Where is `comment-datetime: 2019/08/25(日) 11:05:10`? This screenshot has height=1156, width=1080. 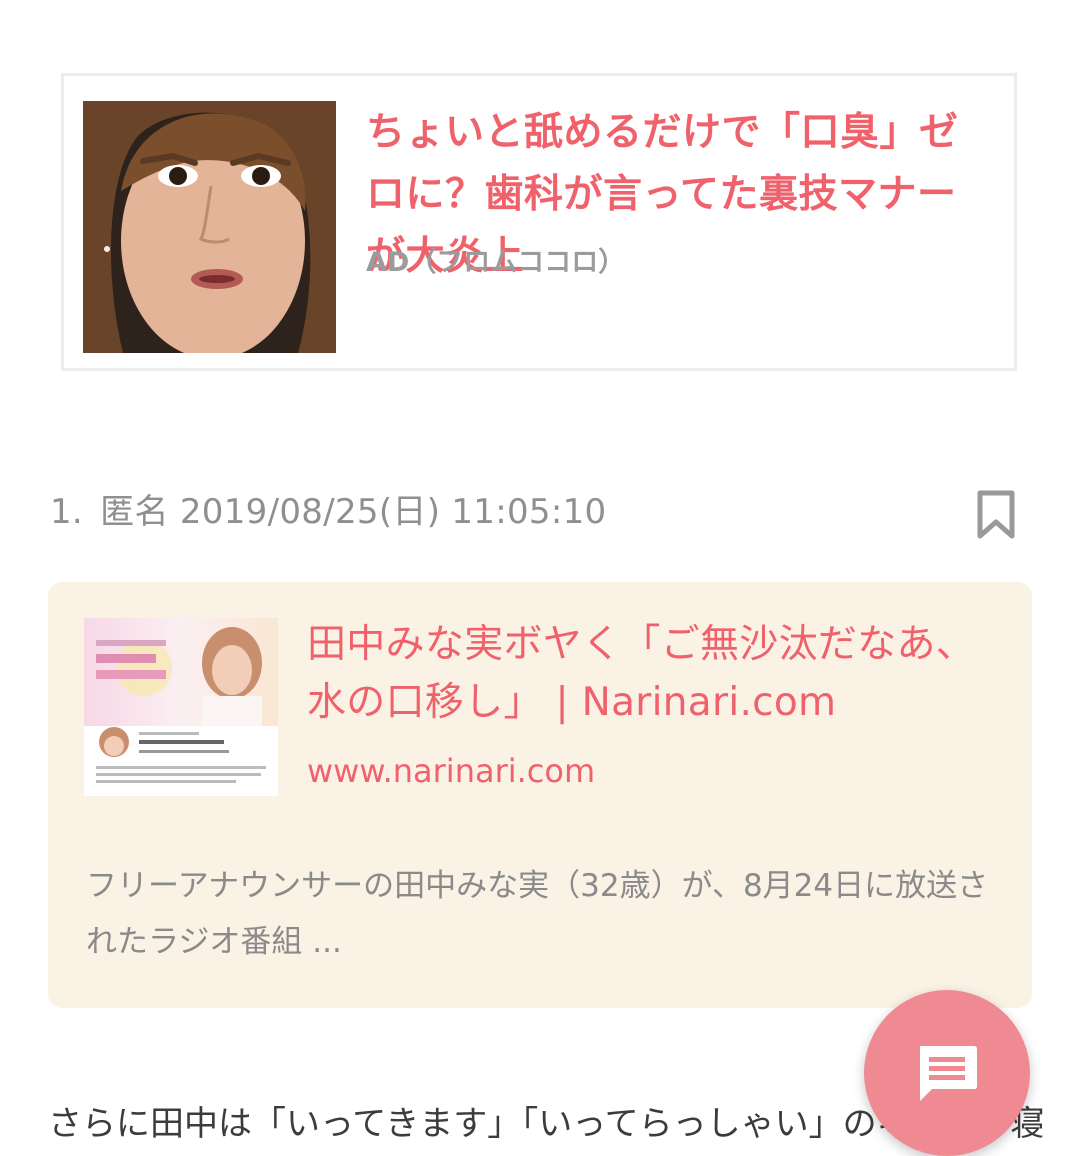
comment-datetime: 2019/08/25(日) 11:05:10 is located at coordinates (393, 512).